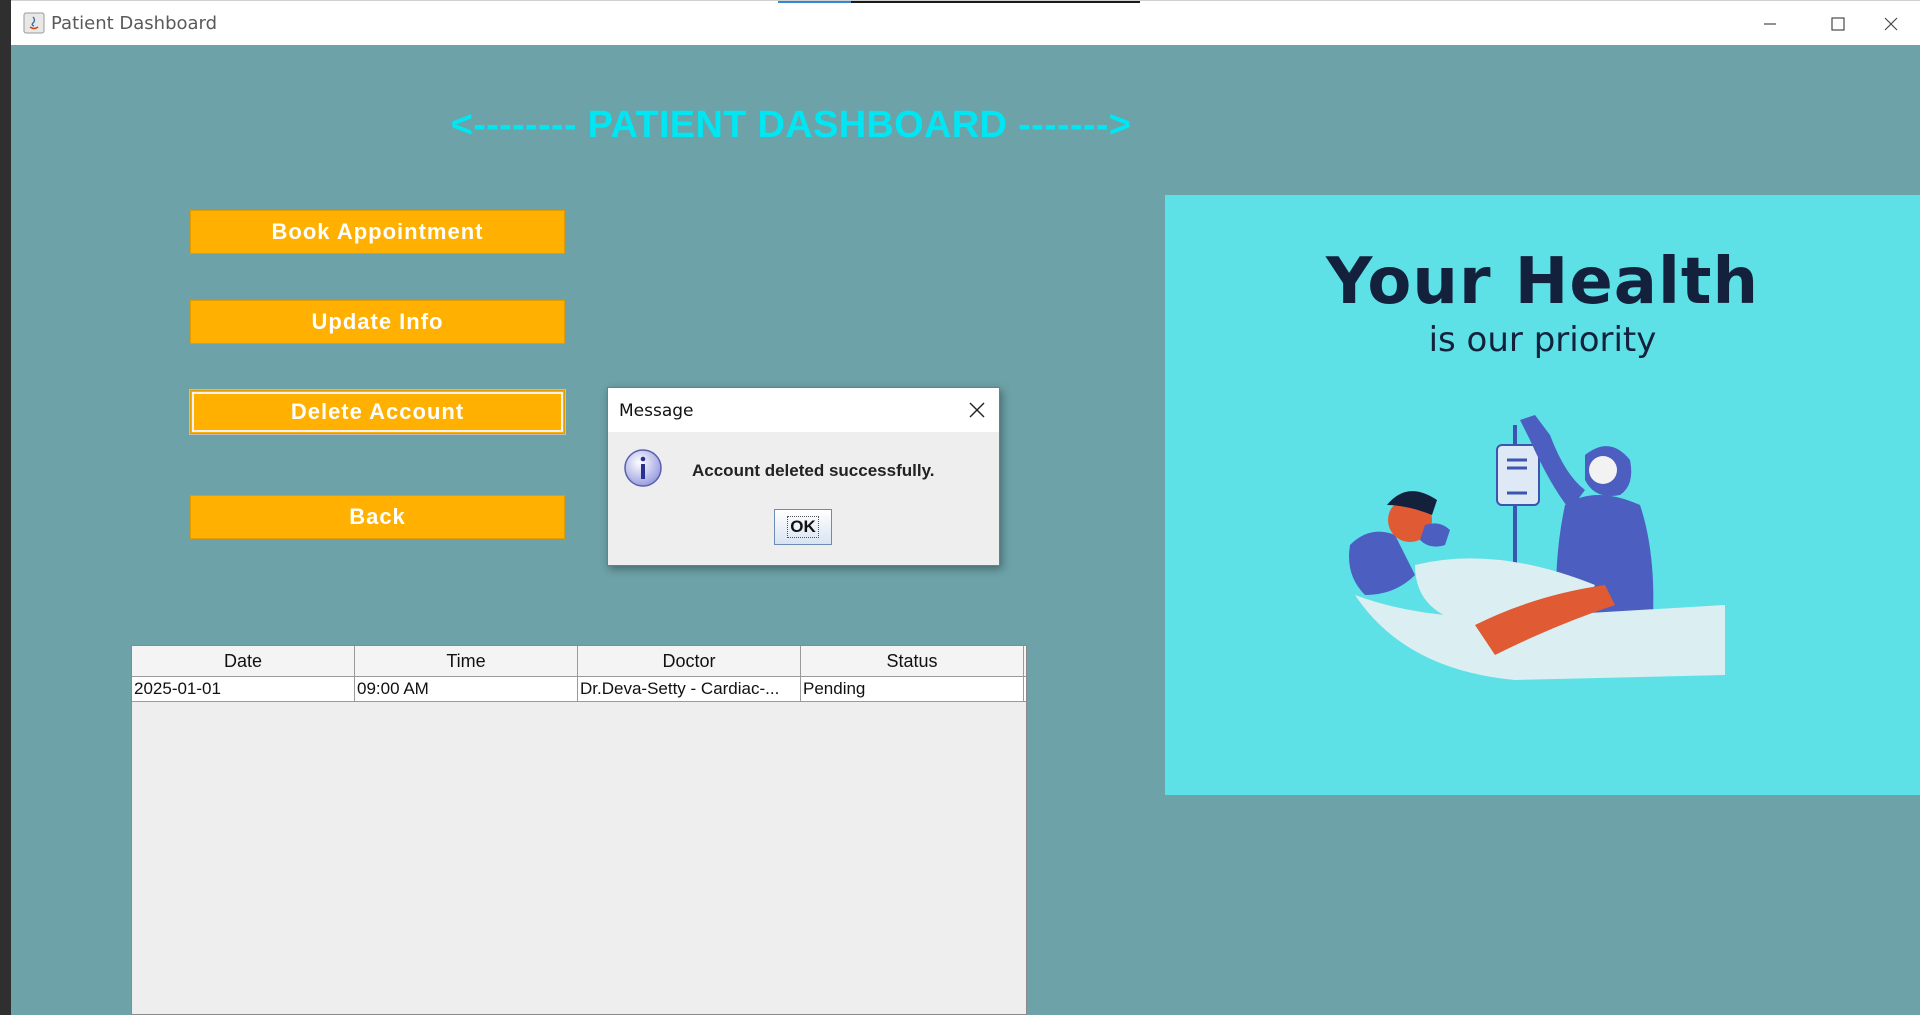  I want to click on close-window-button, so click(1890, 24).